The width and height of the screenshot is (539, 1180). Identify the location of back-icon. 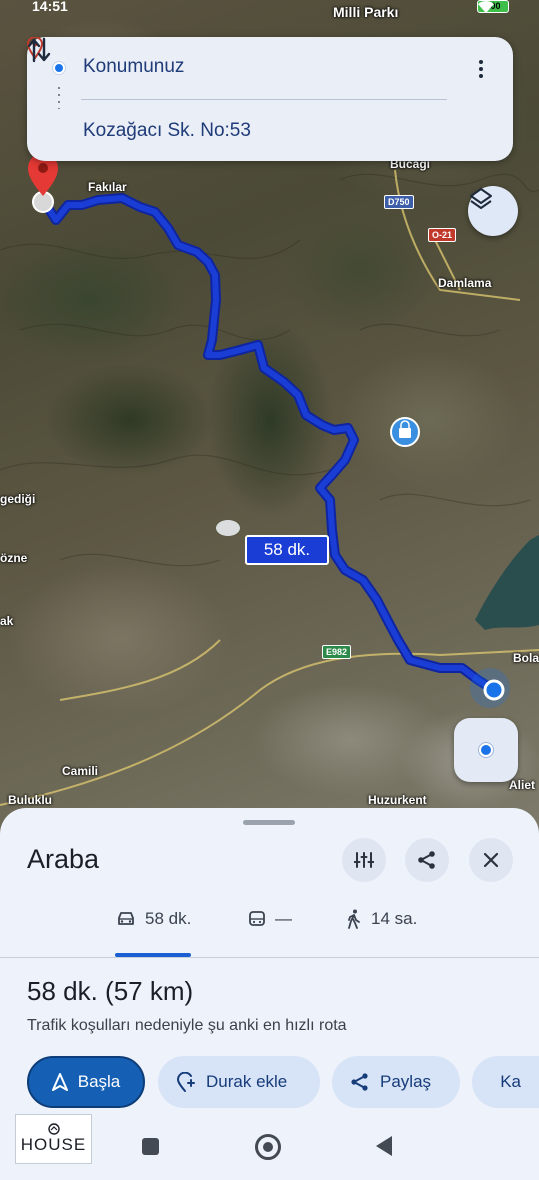
(384, 1146).